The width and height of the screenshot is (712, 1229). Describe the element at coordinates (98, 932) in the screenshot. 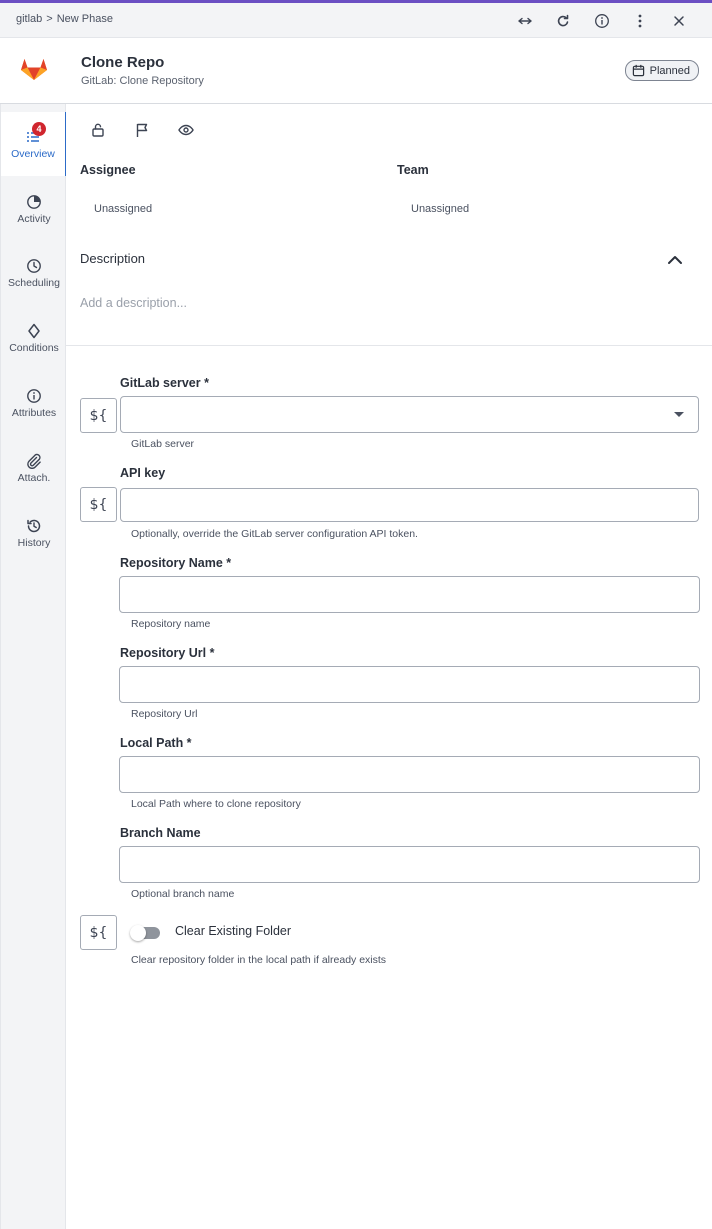

I see `clear-folder-variable-button: ${` at that location.